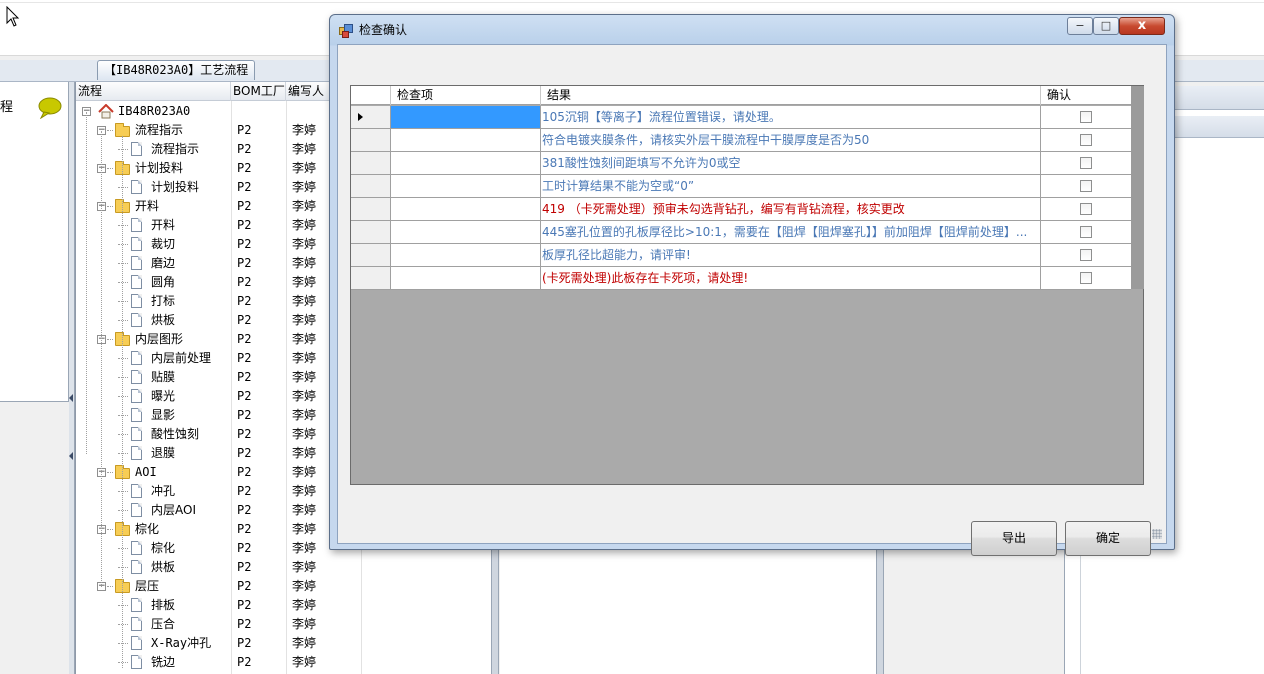  Describe the element at coordinates (163, 662) in the screenshot. I see `tree-node-label: 铣边` at that location.